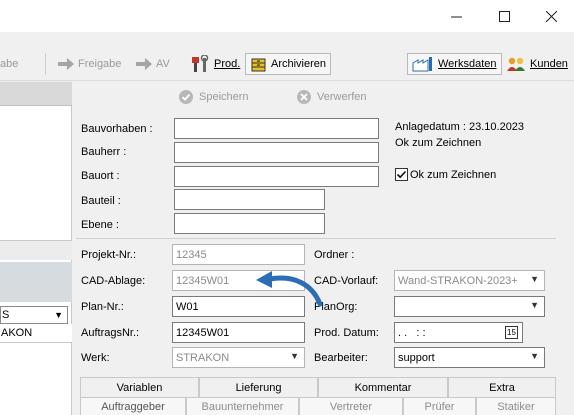 Image resolution: width=574 pixels, height=415 pixels. I want to click on bauherr-label: Bauherr :, so click(104, 152).